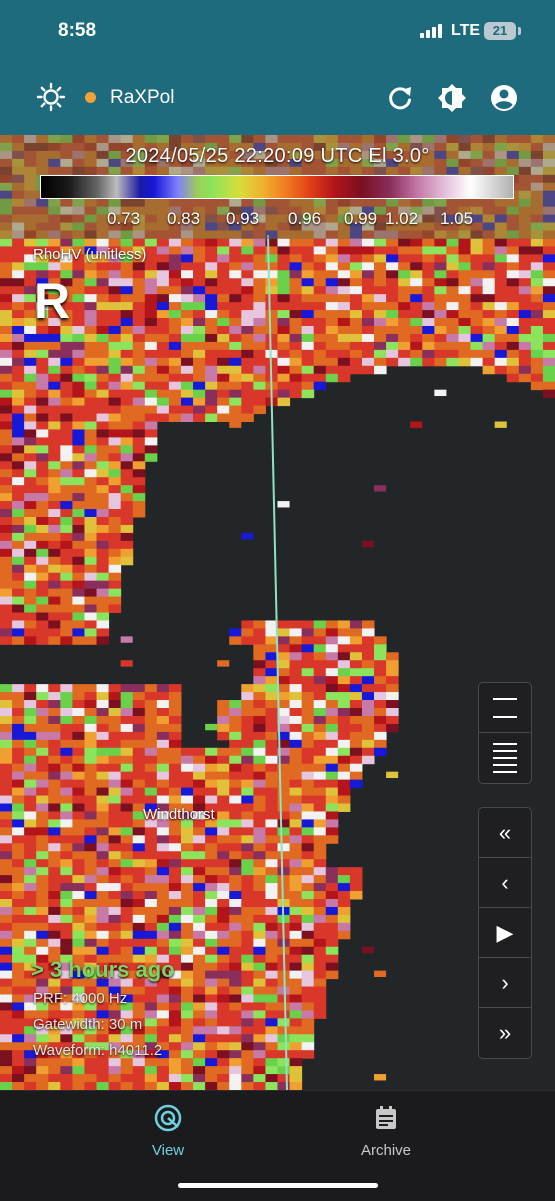 The height and width of the screenshot is (1201, 555). What do you see at coordinates (51, 97) in the screenshot?
I see `settings-icon` at bounding box center [51, 97].